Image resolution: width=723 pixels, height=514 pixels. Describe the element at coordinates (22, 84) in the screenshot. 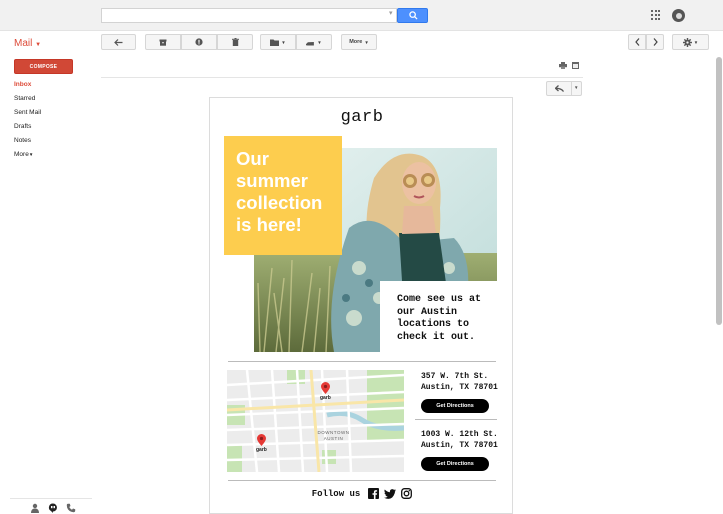

I see `sidebar-item-inbox: Inbox` at that location.